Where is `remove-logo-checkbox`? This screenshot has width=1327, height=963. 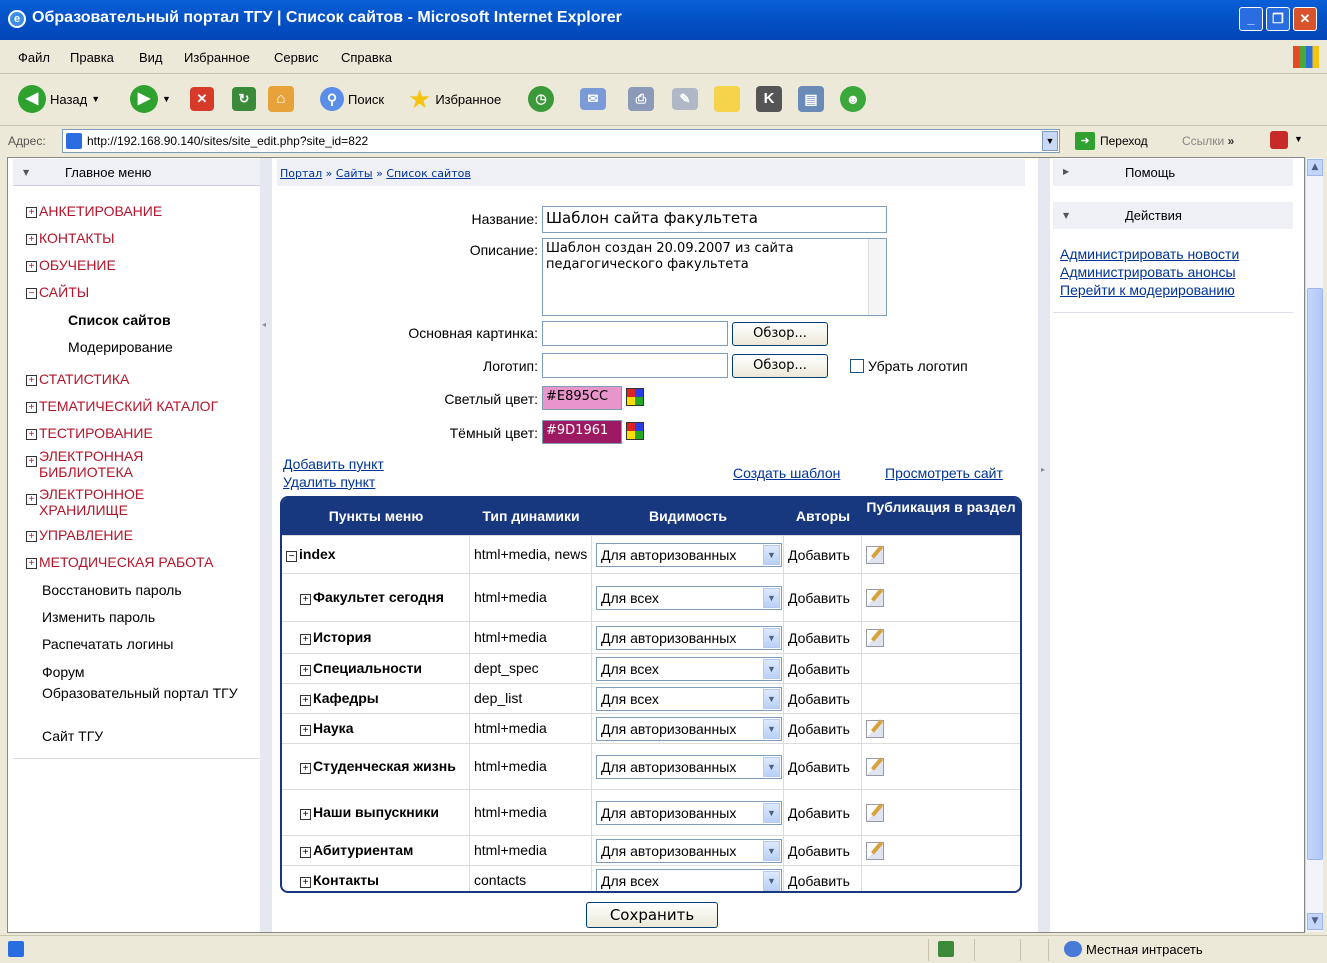 remove-logo-checkbox is located at coordinates (857, 366).